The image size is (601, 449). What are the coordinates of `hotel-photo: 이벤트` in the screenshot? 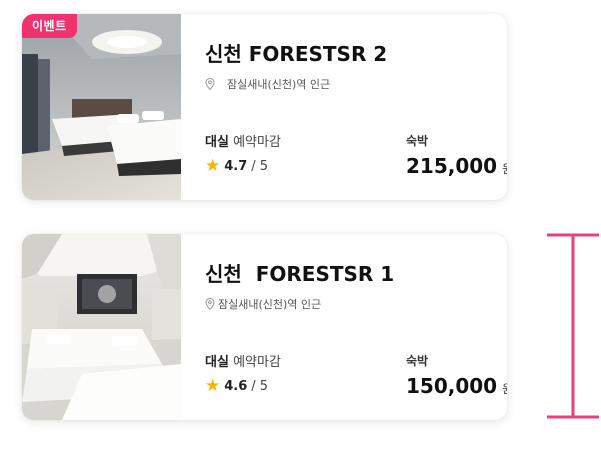 It's located at (101, 107).